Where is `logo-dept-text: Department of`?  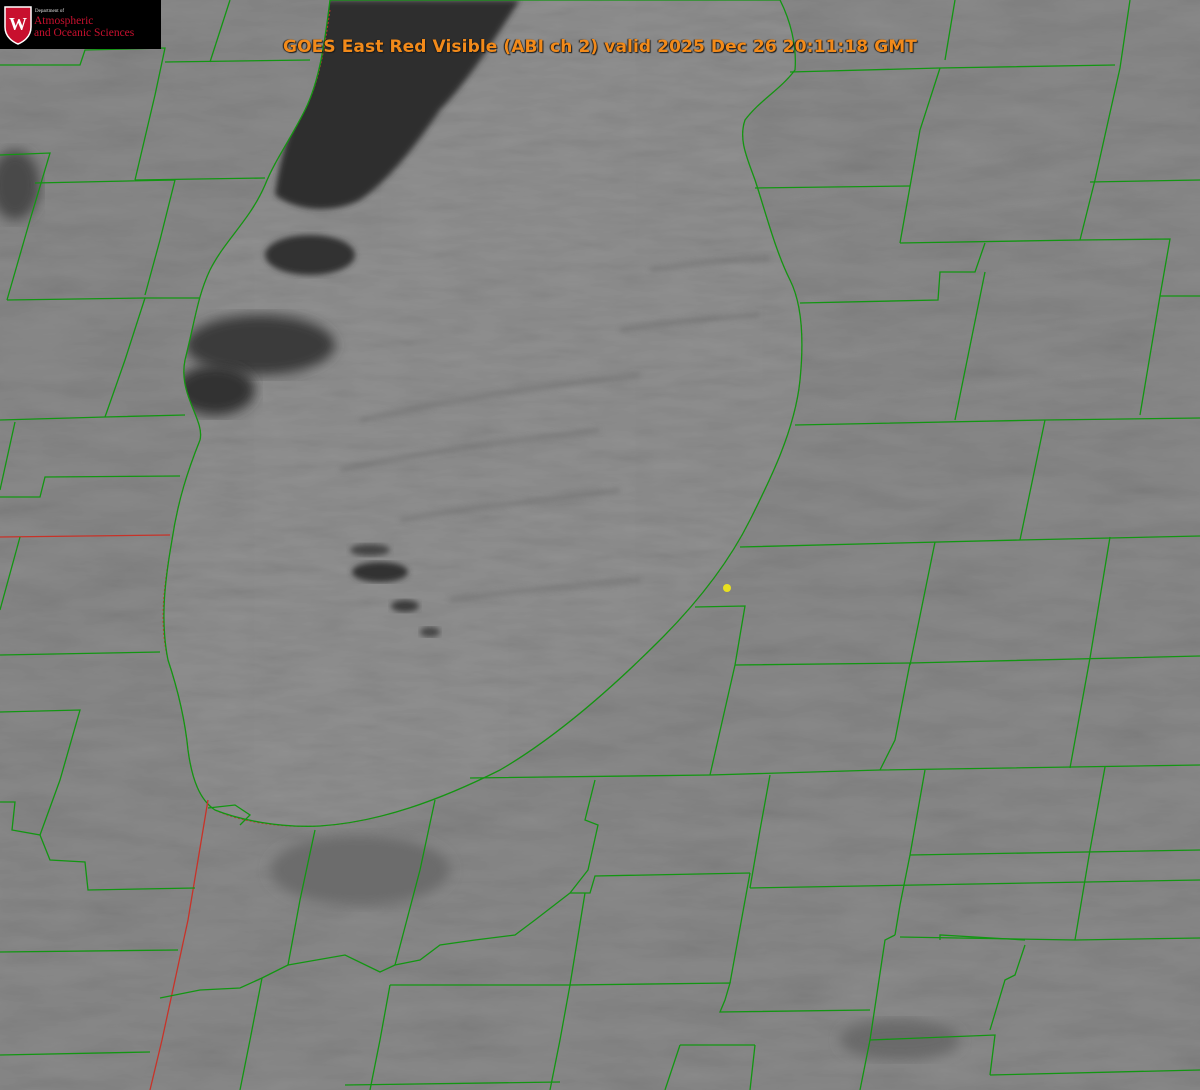
logo-dept-text: Department of is located at coordinates (50, 11).